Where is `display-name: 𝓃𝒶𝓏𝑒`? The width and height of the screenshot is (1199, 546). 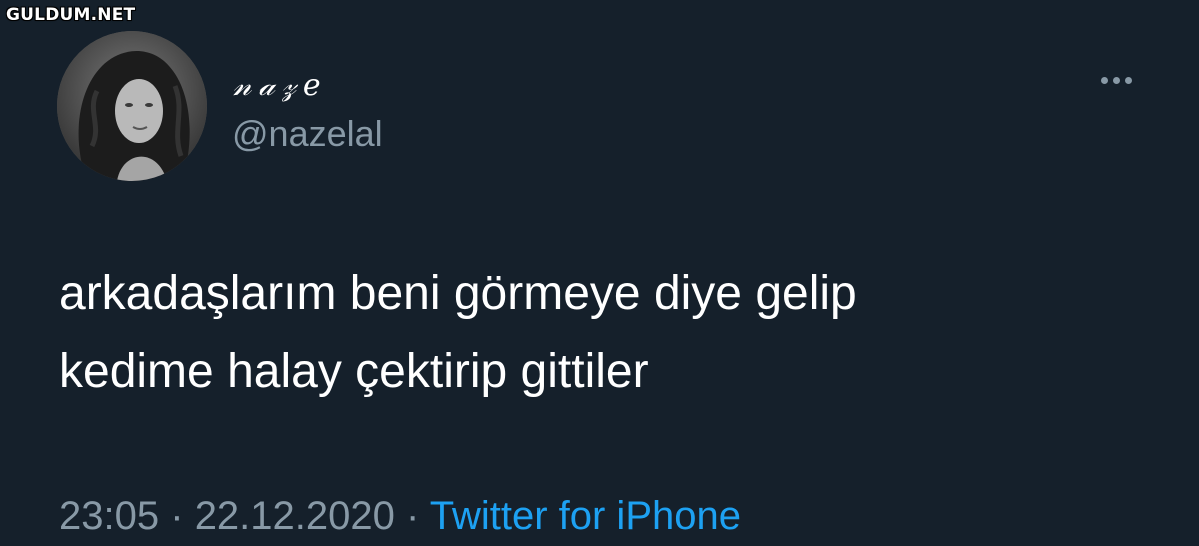 display-name: 𝓃𝒶𝓏𝑒 is located at coordinates (280, 86).